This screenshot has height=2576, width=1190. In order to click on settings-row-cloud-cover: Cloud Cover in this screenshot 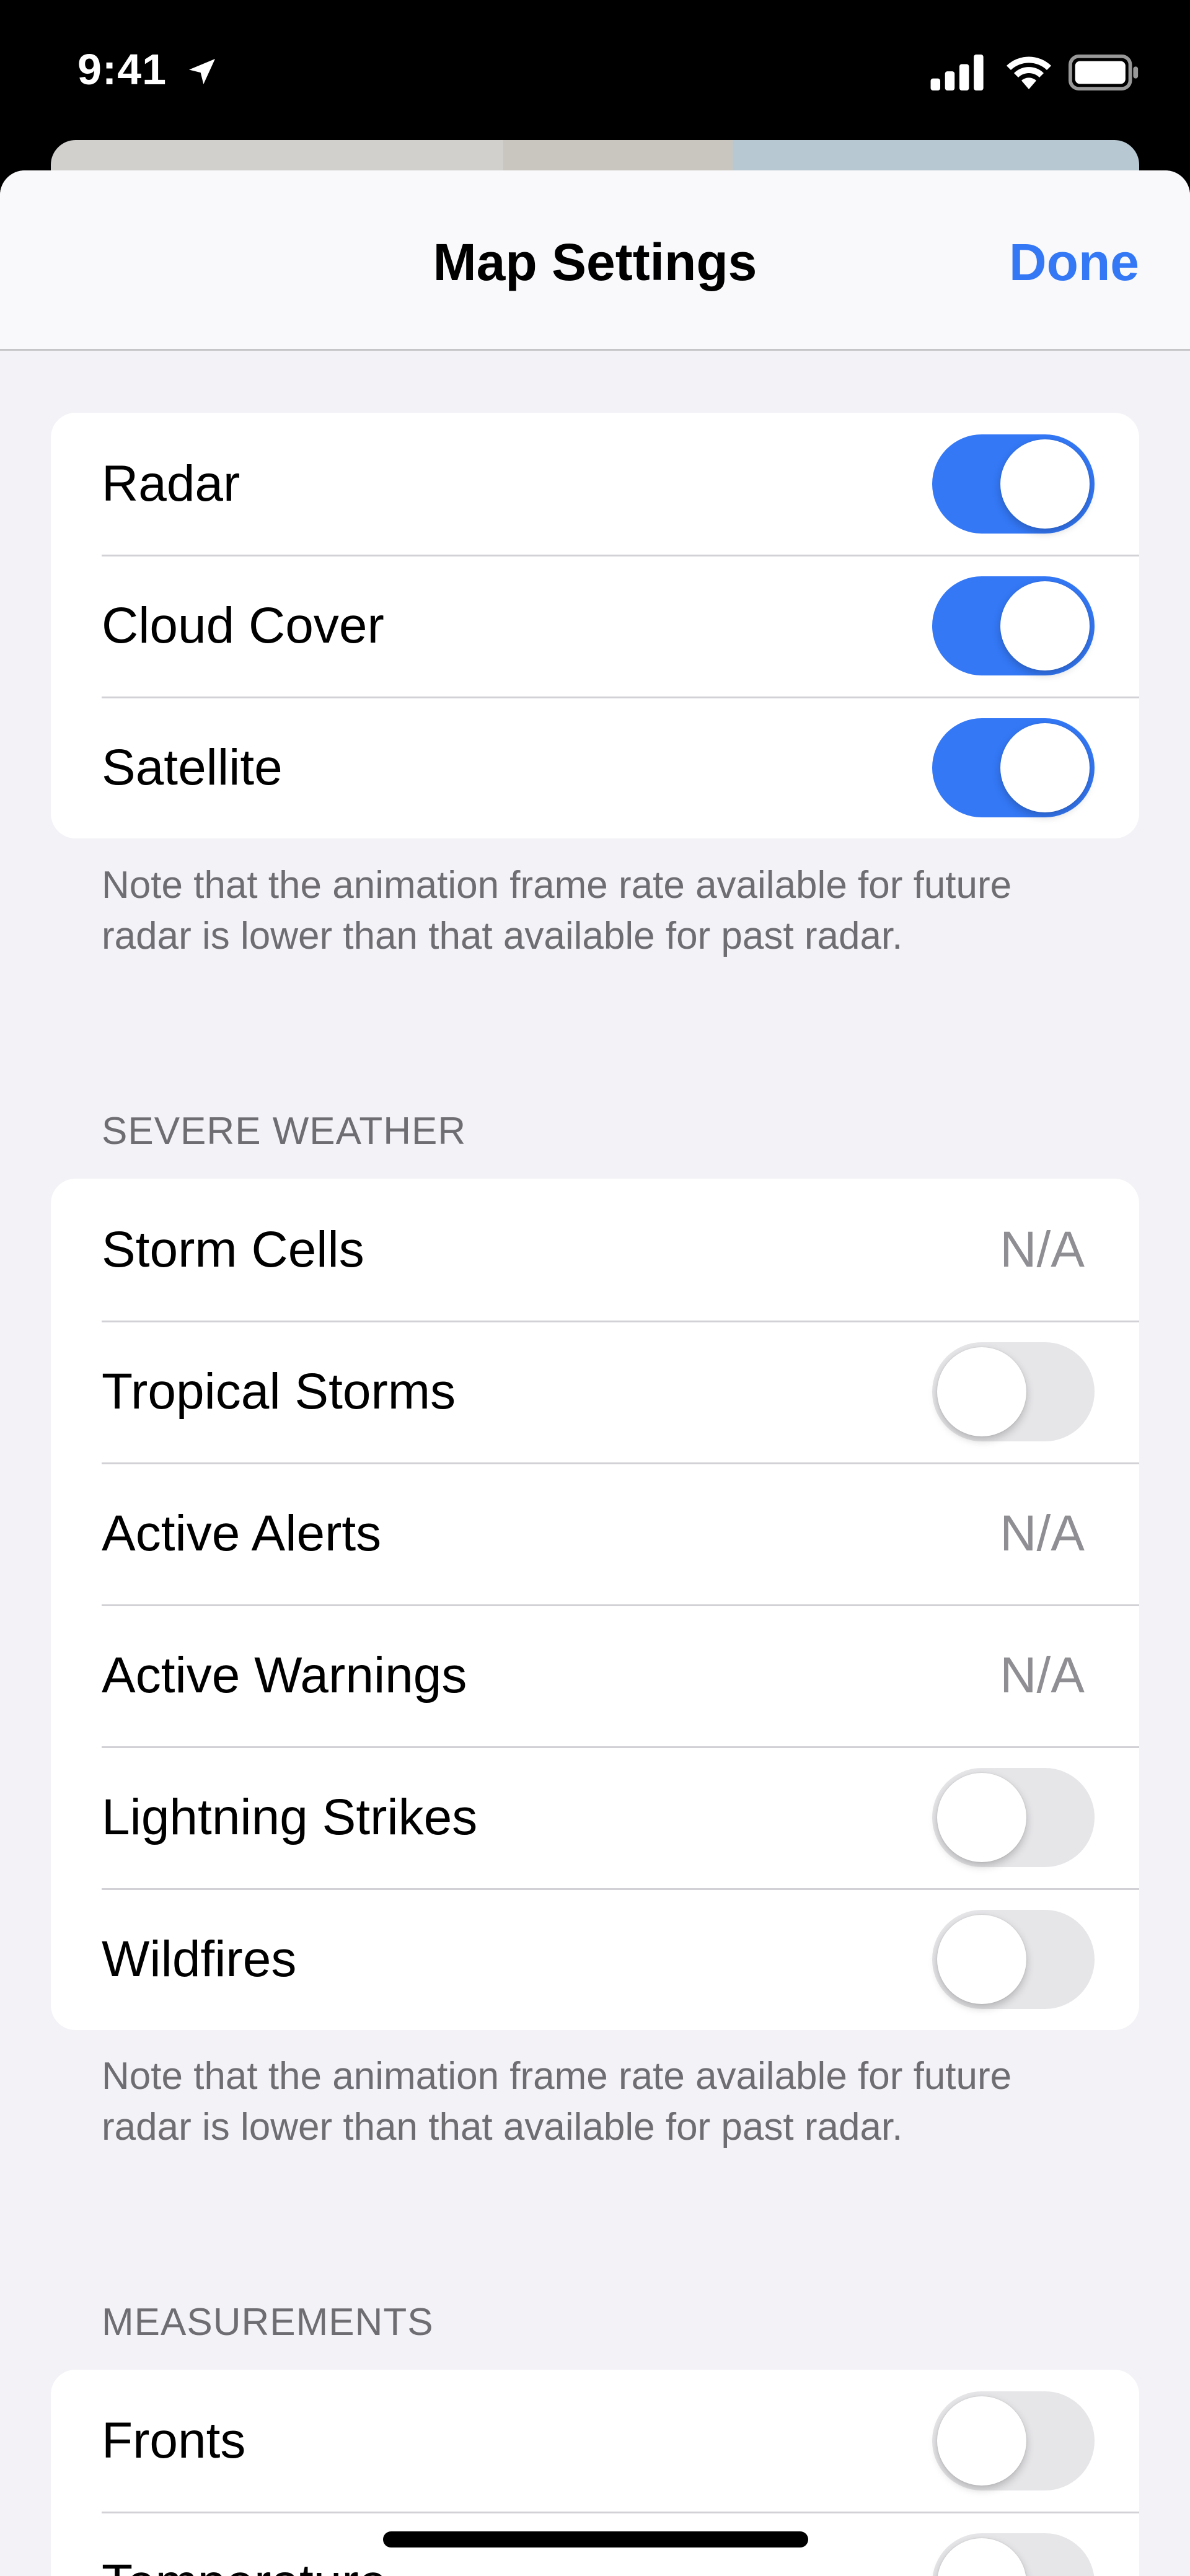, I will do `click(595, 626)`.